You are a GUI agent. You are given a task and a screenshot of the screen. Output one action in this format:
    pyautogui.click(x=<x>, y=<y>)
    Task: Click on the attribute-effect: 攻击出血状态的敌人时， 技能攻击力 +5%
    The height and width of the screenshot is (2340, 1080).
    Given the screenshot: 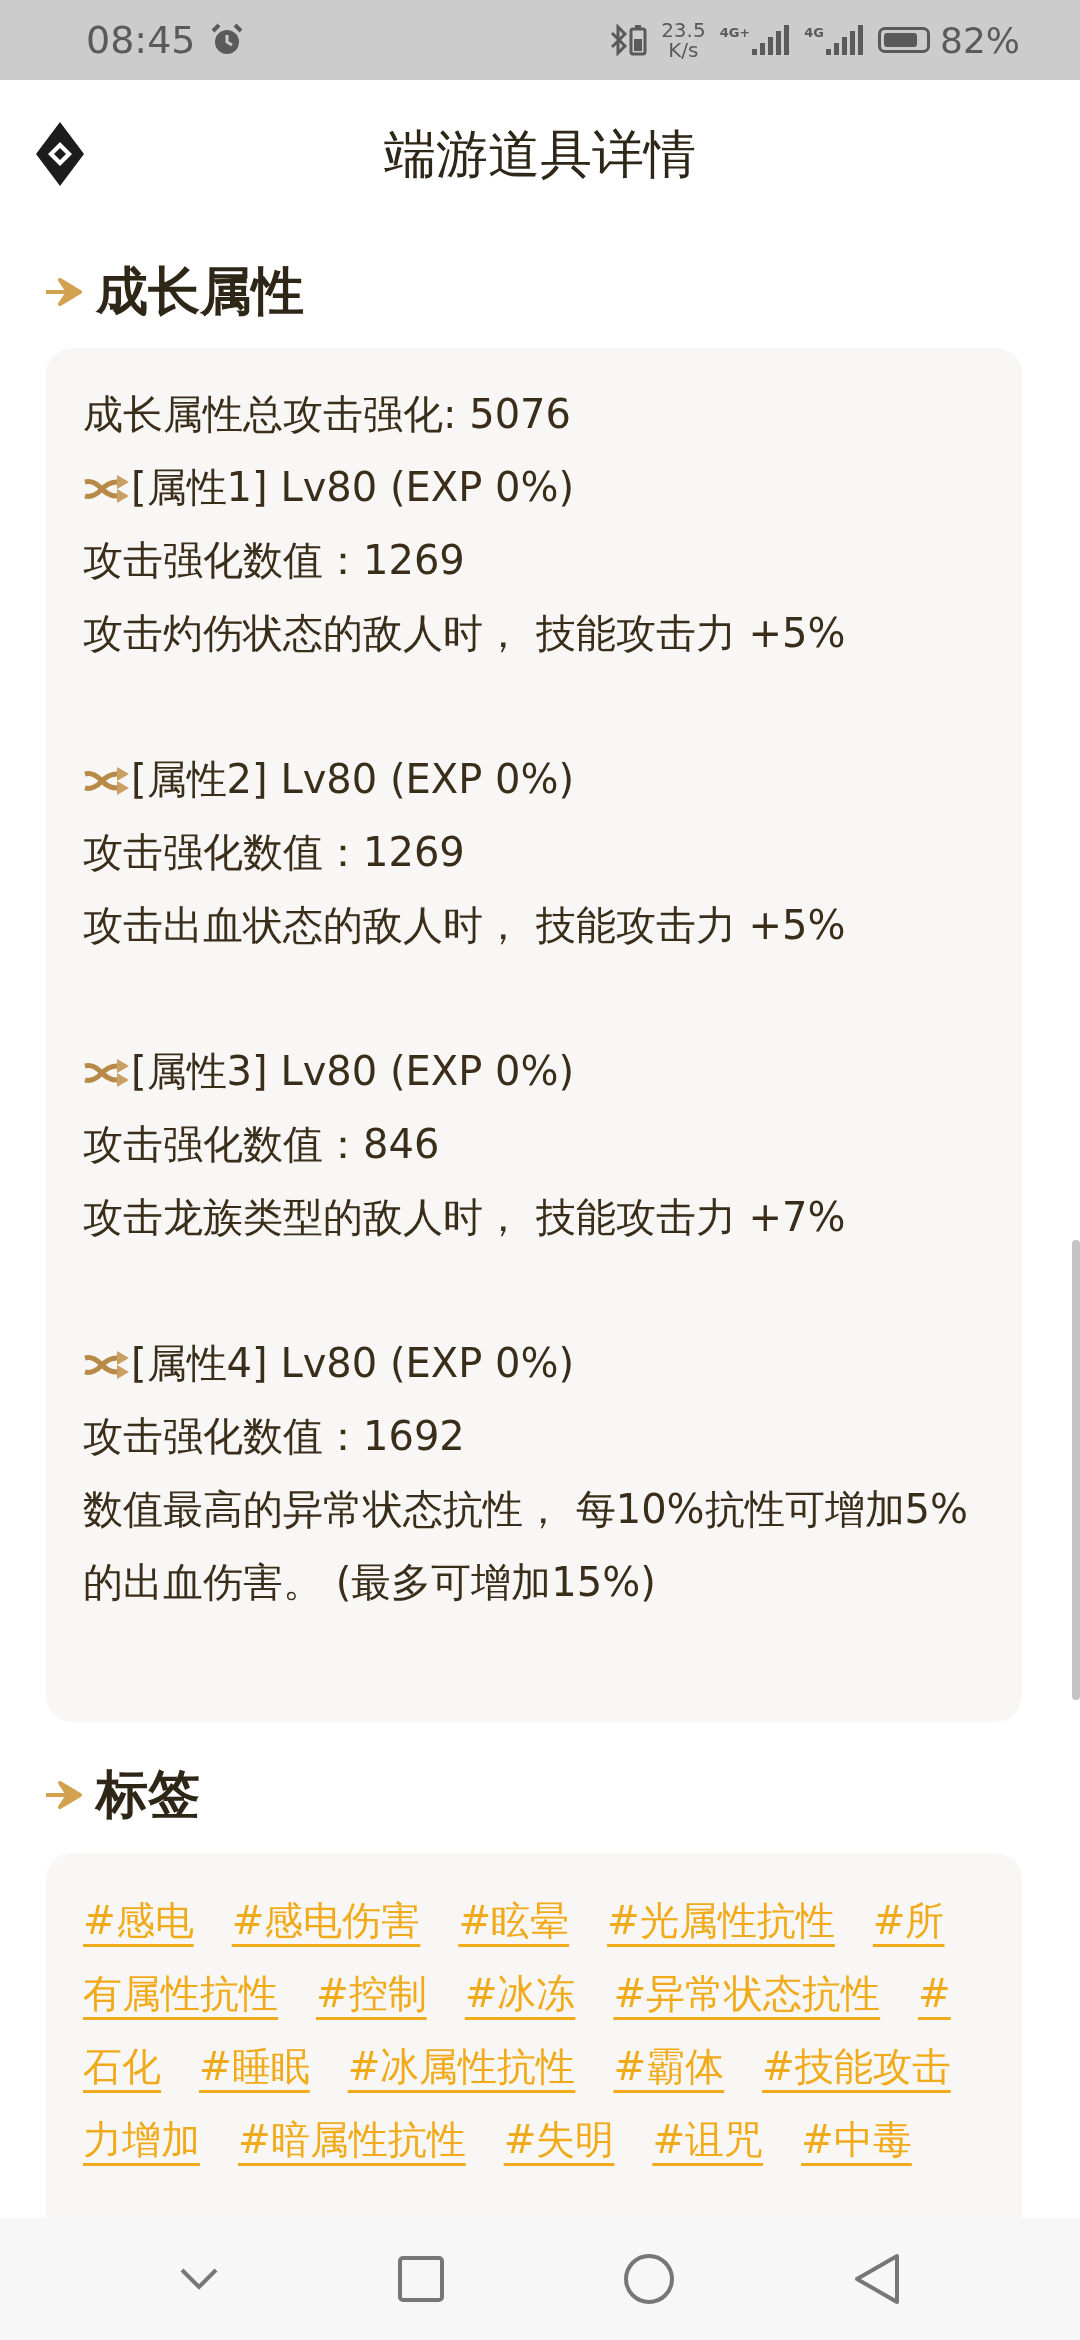 What is the action you would take?
    pyautogui.click(x=465, y=925)
    